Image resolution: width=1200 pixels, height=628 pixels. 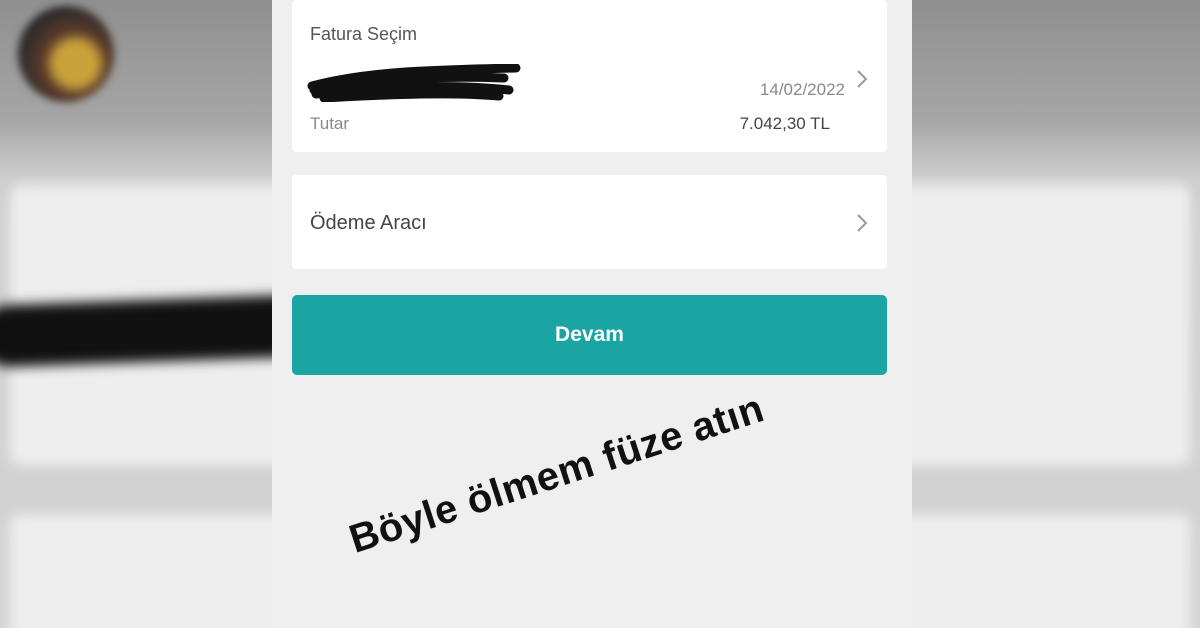 What do you see at coordinates (589, 222) in the screenshot?
I see `payment-method-row: Ödeme Aracı` at bounding box center [589, 222].